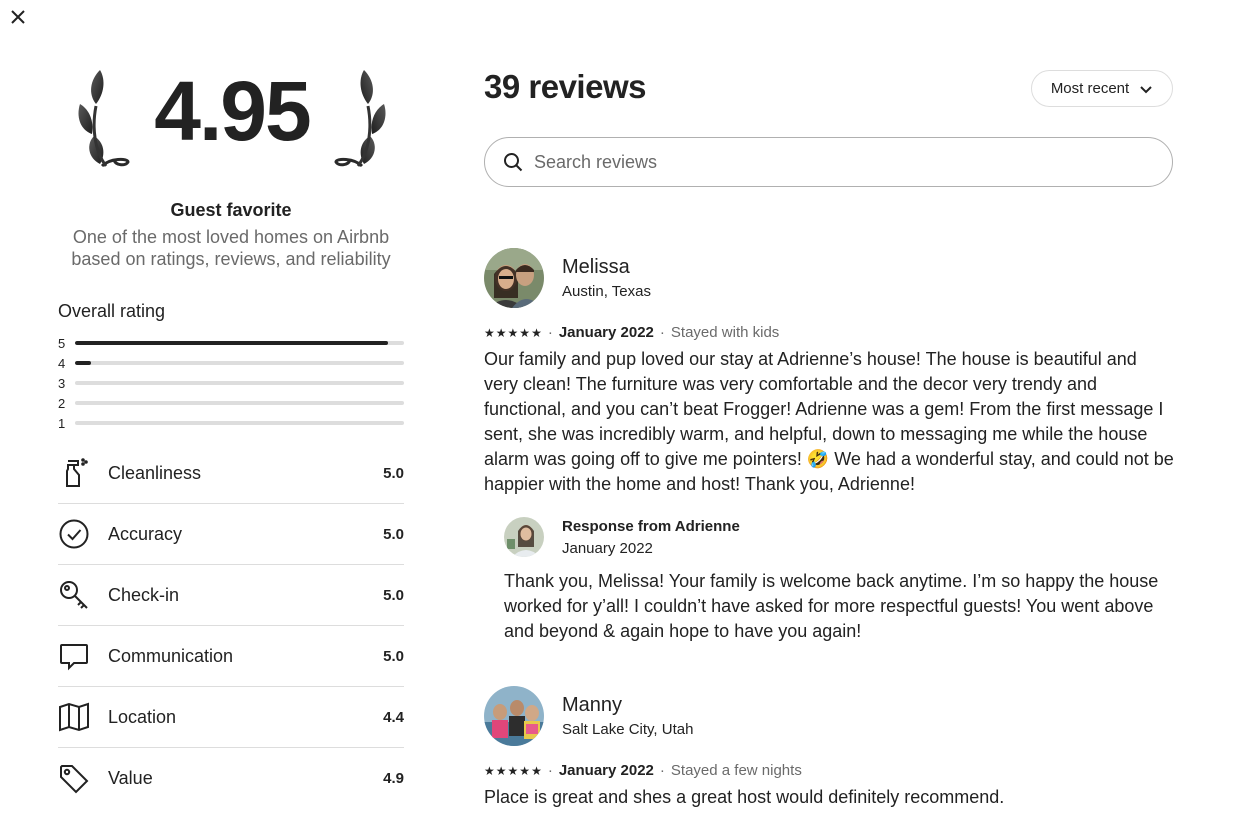 The image size is (1254, 816). What do you see at coordinates (834, 162) in the screenshot?
I see `search-input` at bounding box center [834, 162].